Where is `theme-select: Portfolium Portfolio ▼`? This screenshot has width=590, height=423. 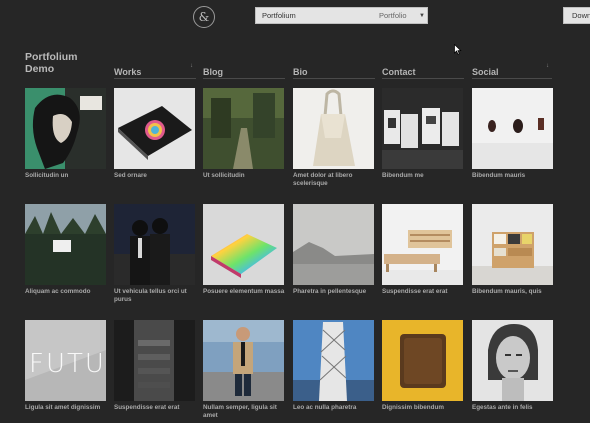
theme-select: Portfolium Portfolio ▼ is located at coordinates (341, 15).